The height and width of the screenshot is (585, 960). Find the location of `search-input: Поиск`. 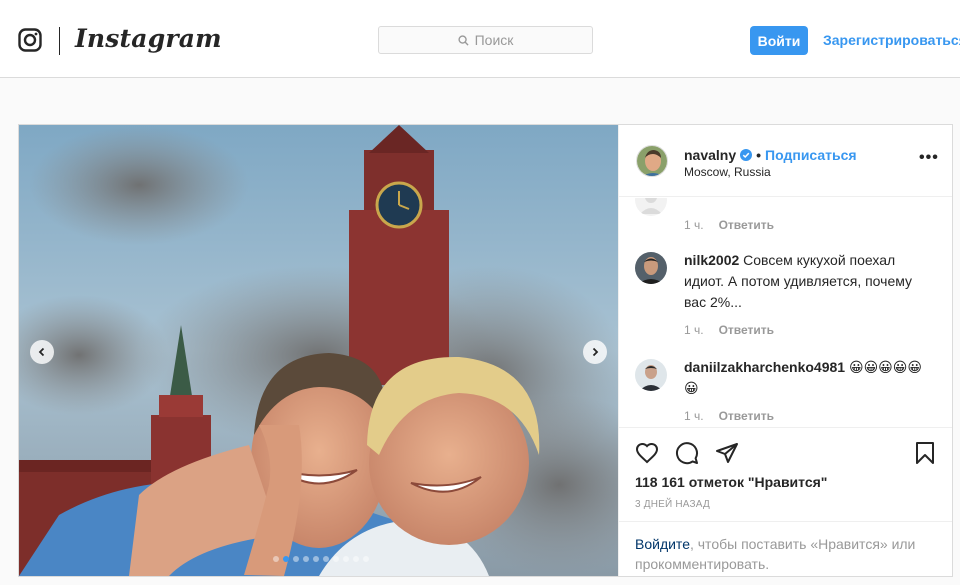

search-input: Поиск is located at coordinates (485, 40).